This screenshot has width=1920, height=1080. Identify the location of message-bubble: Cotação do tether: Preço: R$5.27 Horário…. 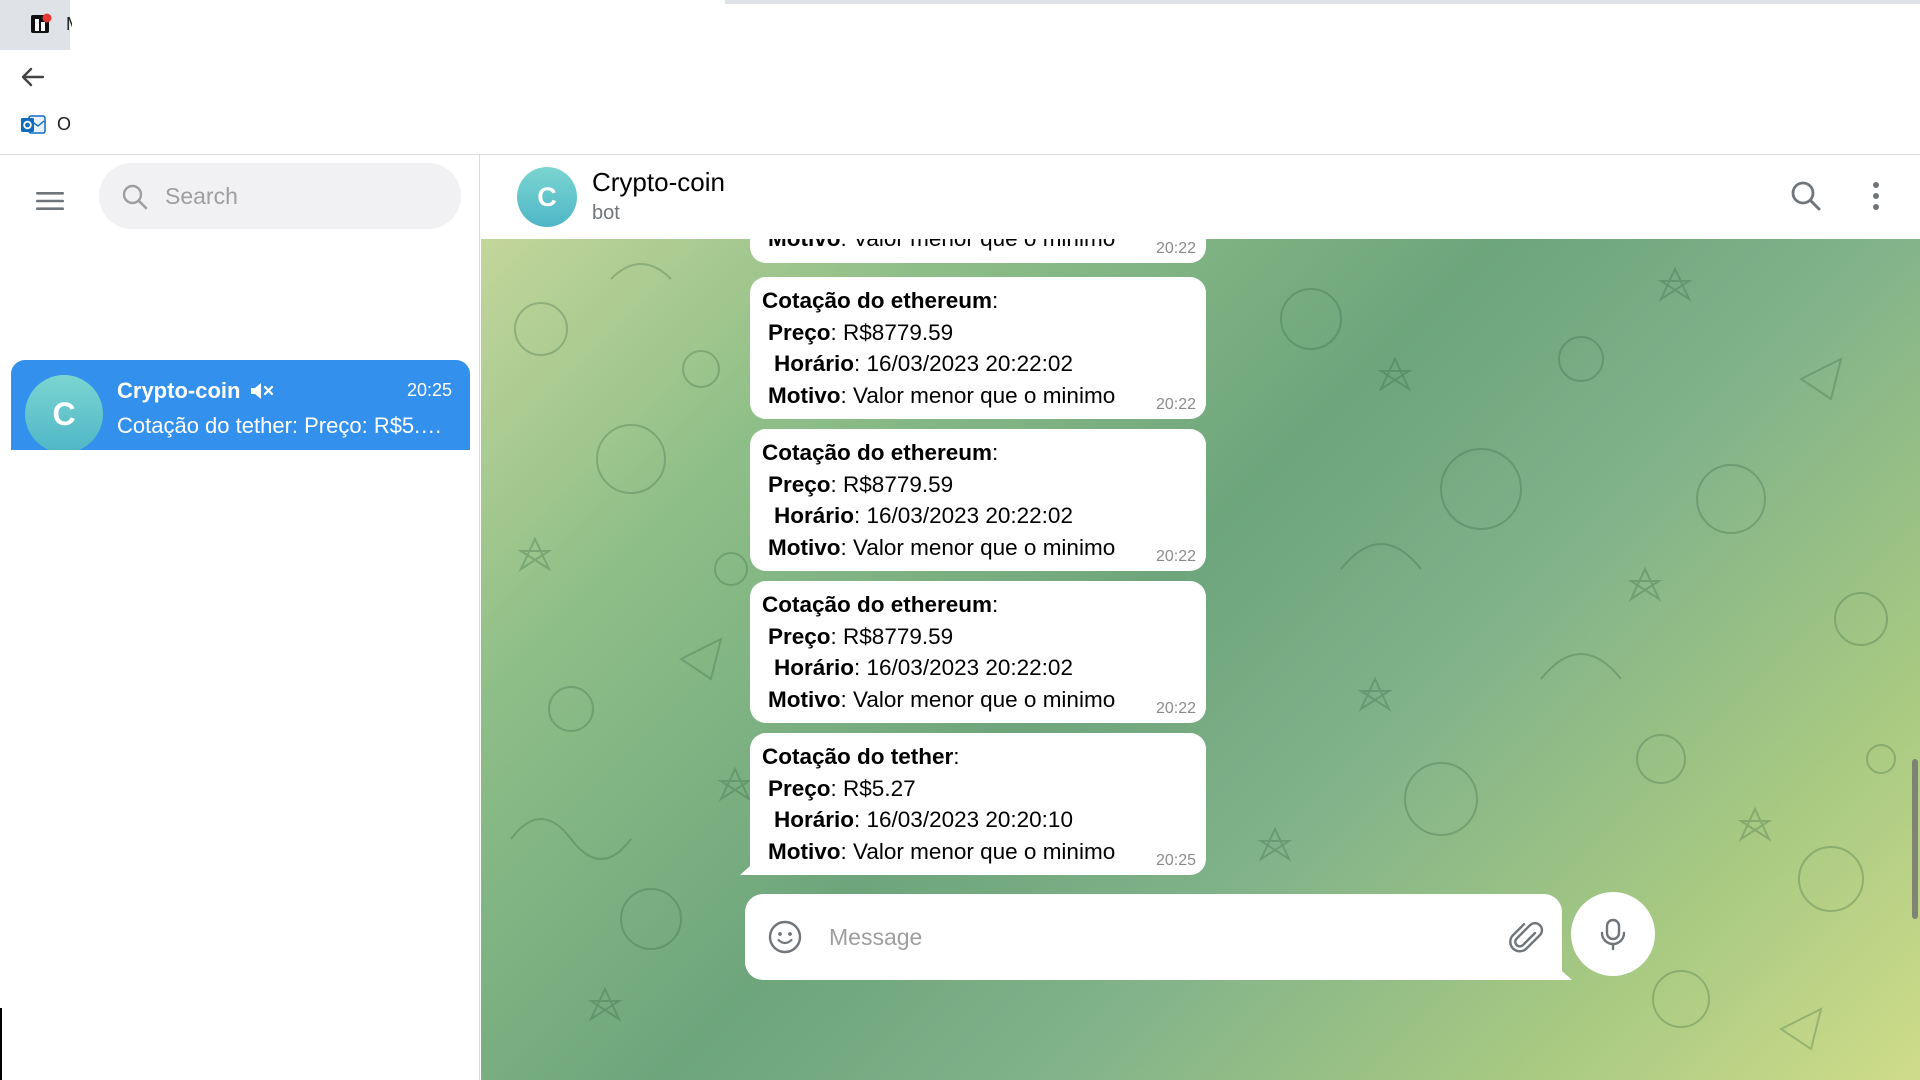
(978, 804).